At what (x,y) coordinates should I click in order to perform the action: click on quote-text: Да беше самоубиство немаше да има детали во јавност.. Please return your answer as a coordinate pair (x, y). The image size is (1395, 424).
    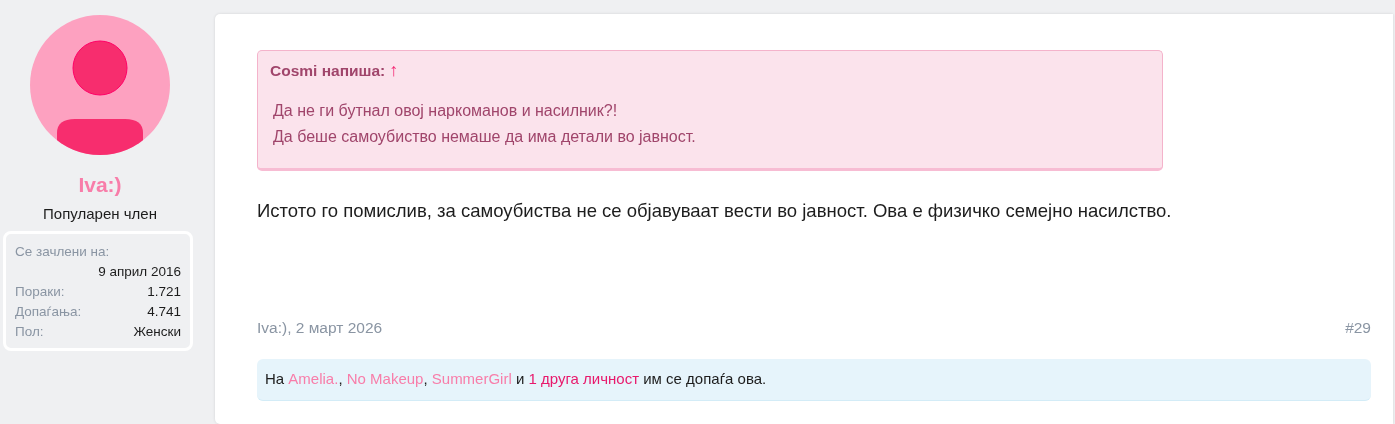
    Looking at the image, I should click on (485, 137).